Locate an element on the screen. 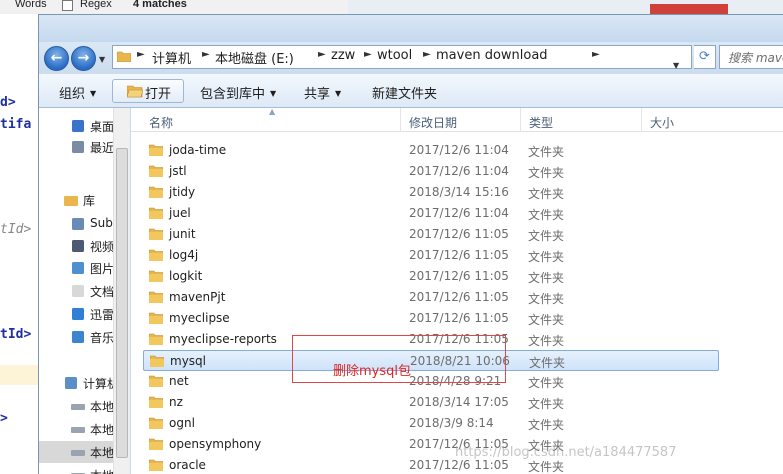 This screenshot has width=783, height=474. file-name: ognl is located at coordinates (182, 423).